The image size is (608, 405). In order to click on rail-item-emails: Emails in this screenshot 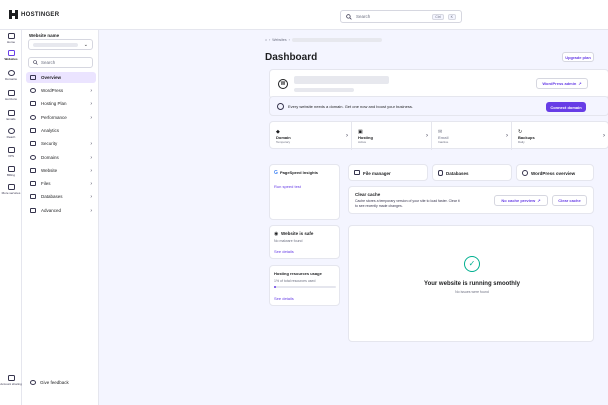, I will do `click(11, 115)`.